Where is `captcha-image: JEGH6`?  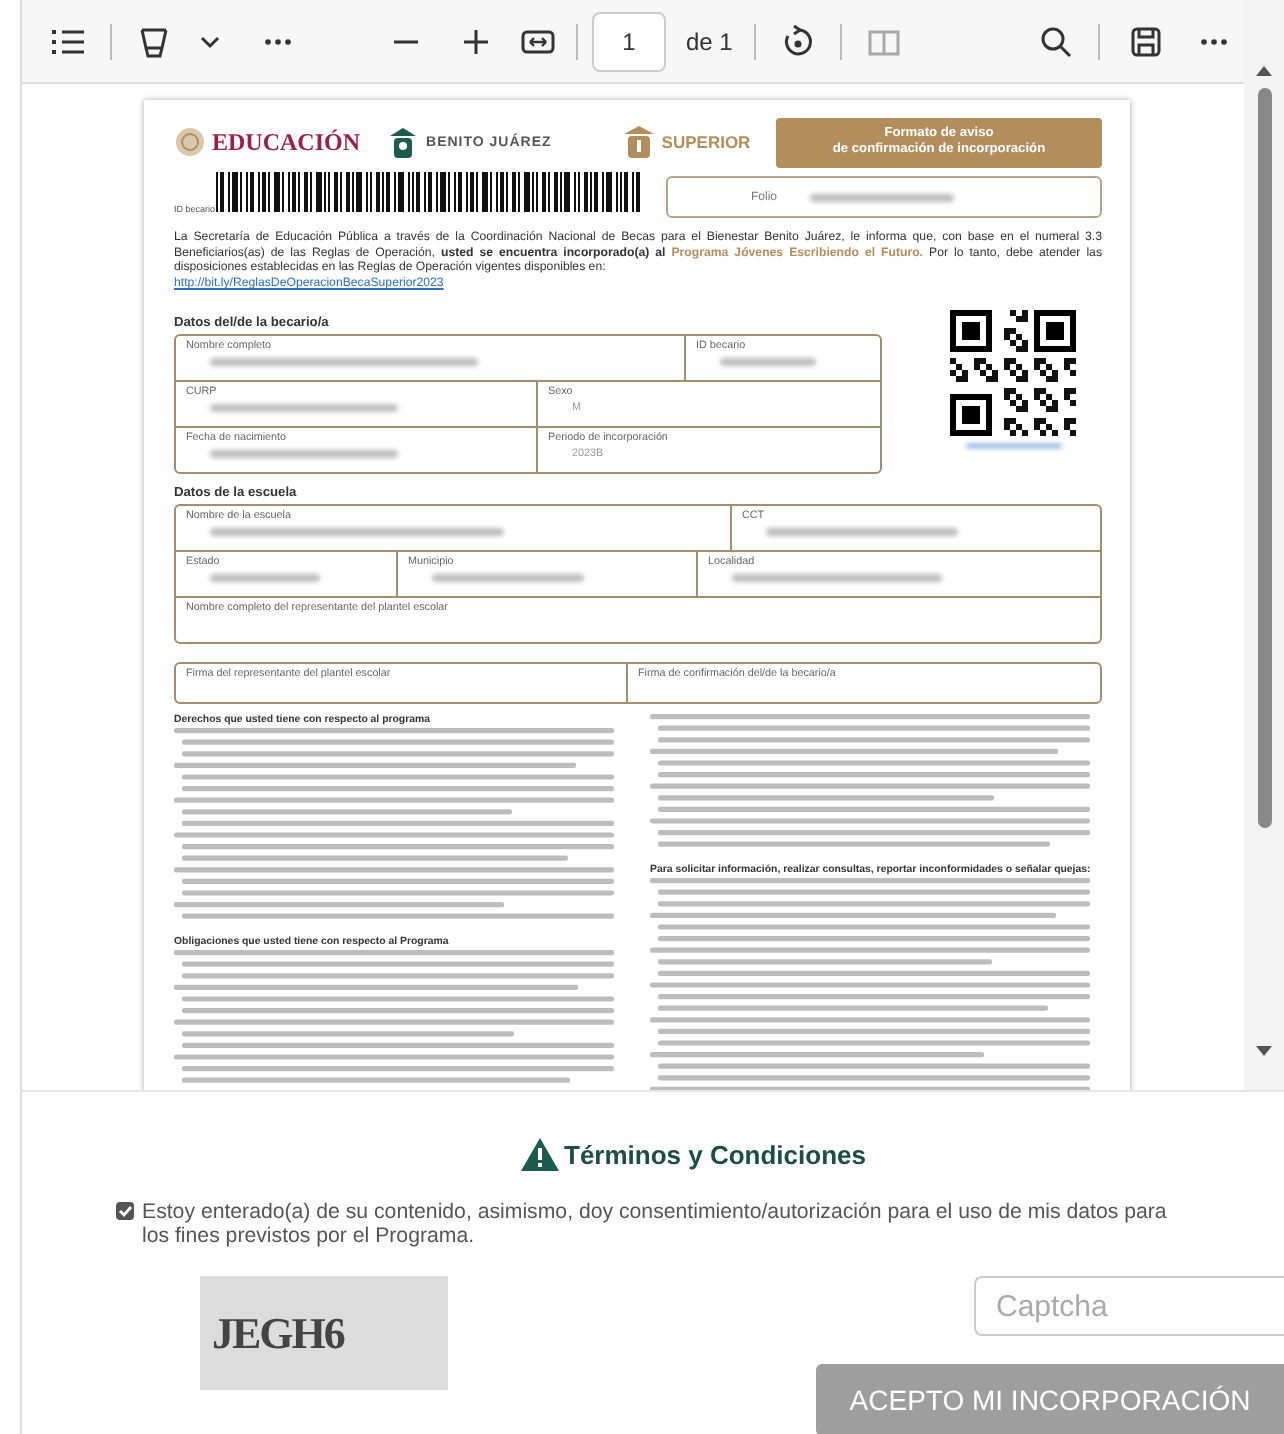 captcha-image: JEGH6 is located at coordinates (324, 1333).